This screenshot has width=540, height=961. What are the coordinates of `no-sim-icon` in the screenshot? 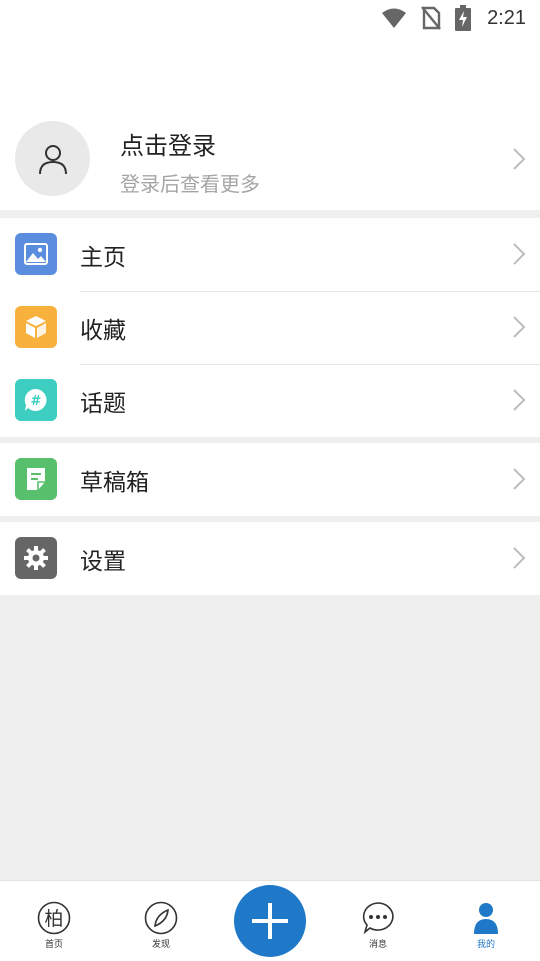 It's located at (431, 18).